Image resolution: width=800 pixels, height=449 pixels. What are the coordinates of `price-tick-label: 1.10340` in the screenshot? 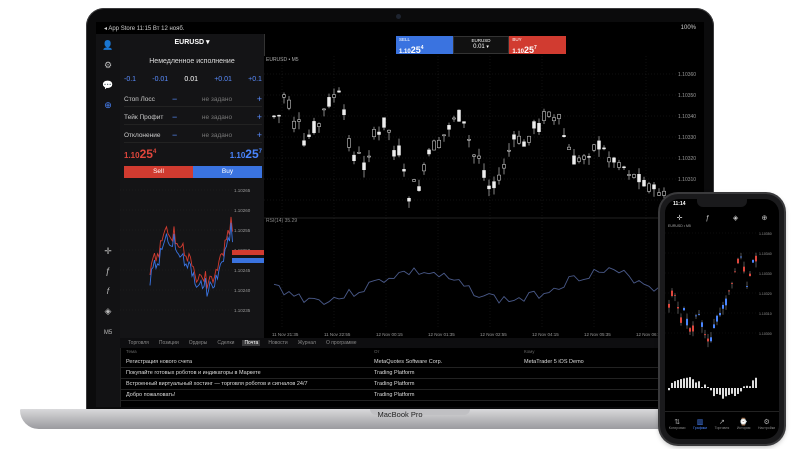 It's located at (687, 117).